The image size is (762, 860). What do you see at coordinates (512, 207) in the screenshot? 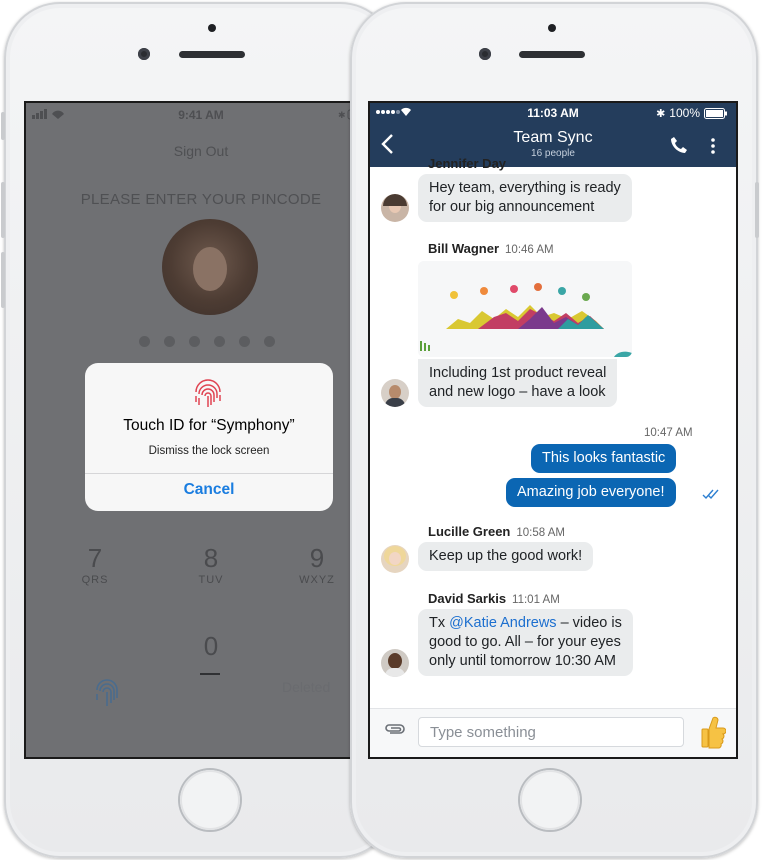
I see `message-line: for our big announcement` at bounding box center [512, 207].